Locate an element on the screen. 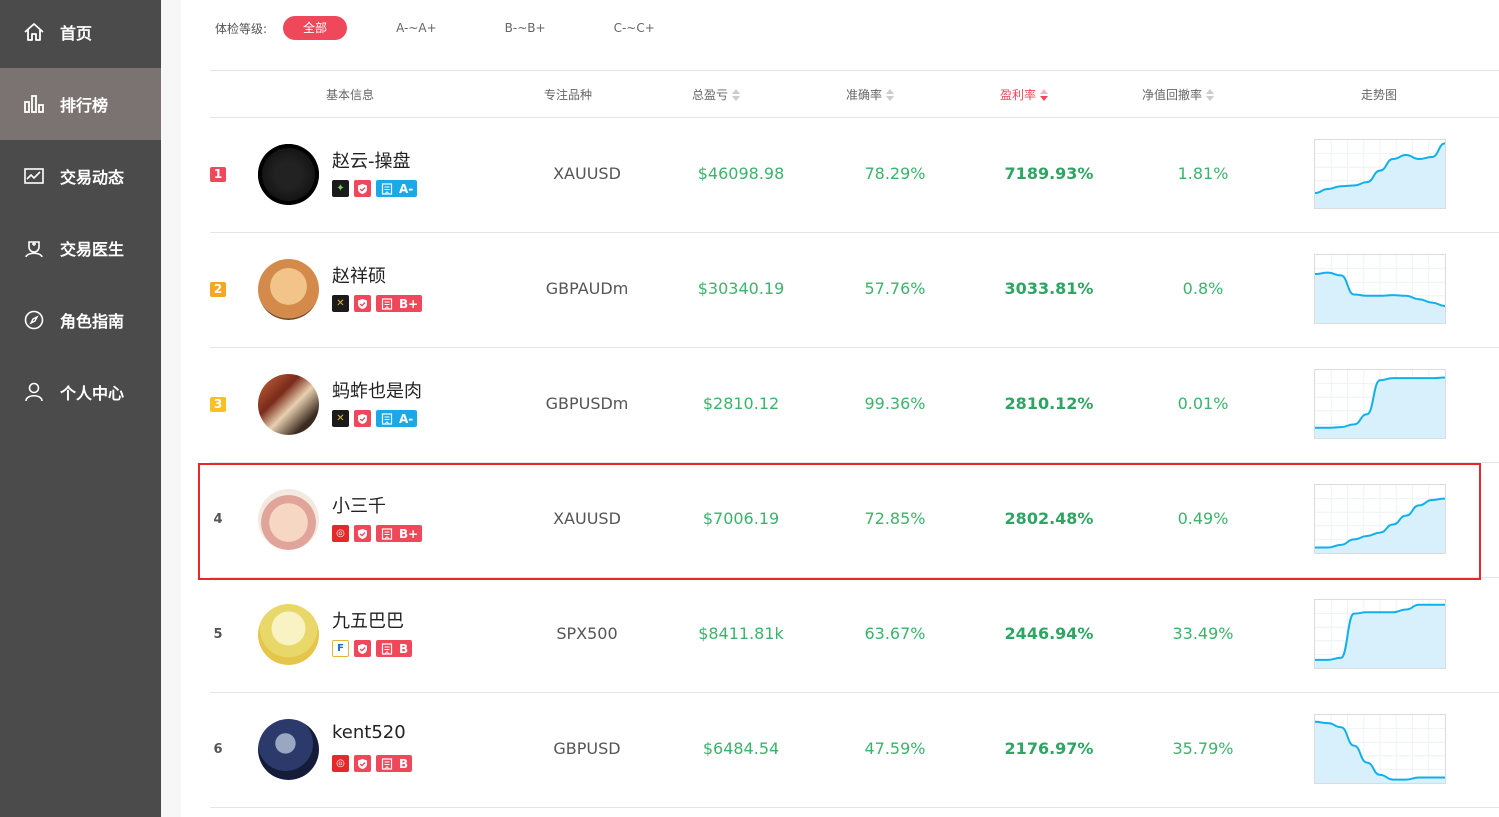  profit-cell: $30340.19 is located at coordinates (741, 288).